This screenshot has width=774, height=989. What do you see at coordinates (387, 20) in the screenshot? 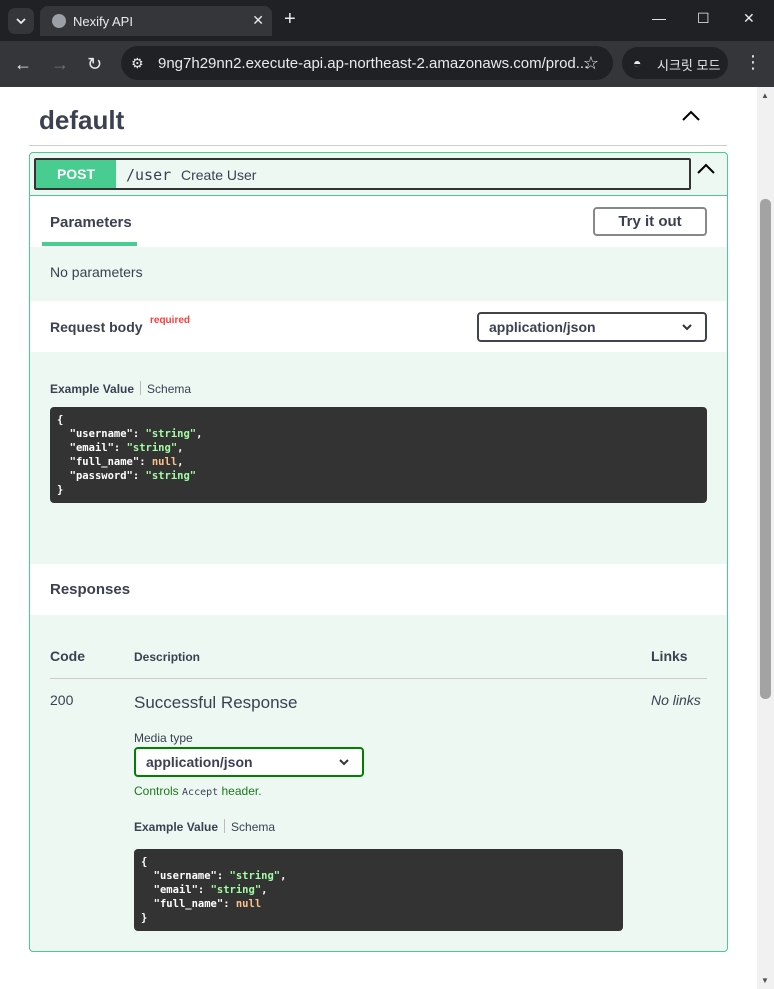
I see `tab-bar: Nexify API ✕ + — ☐ ✕` at bounding box center [387, 20].